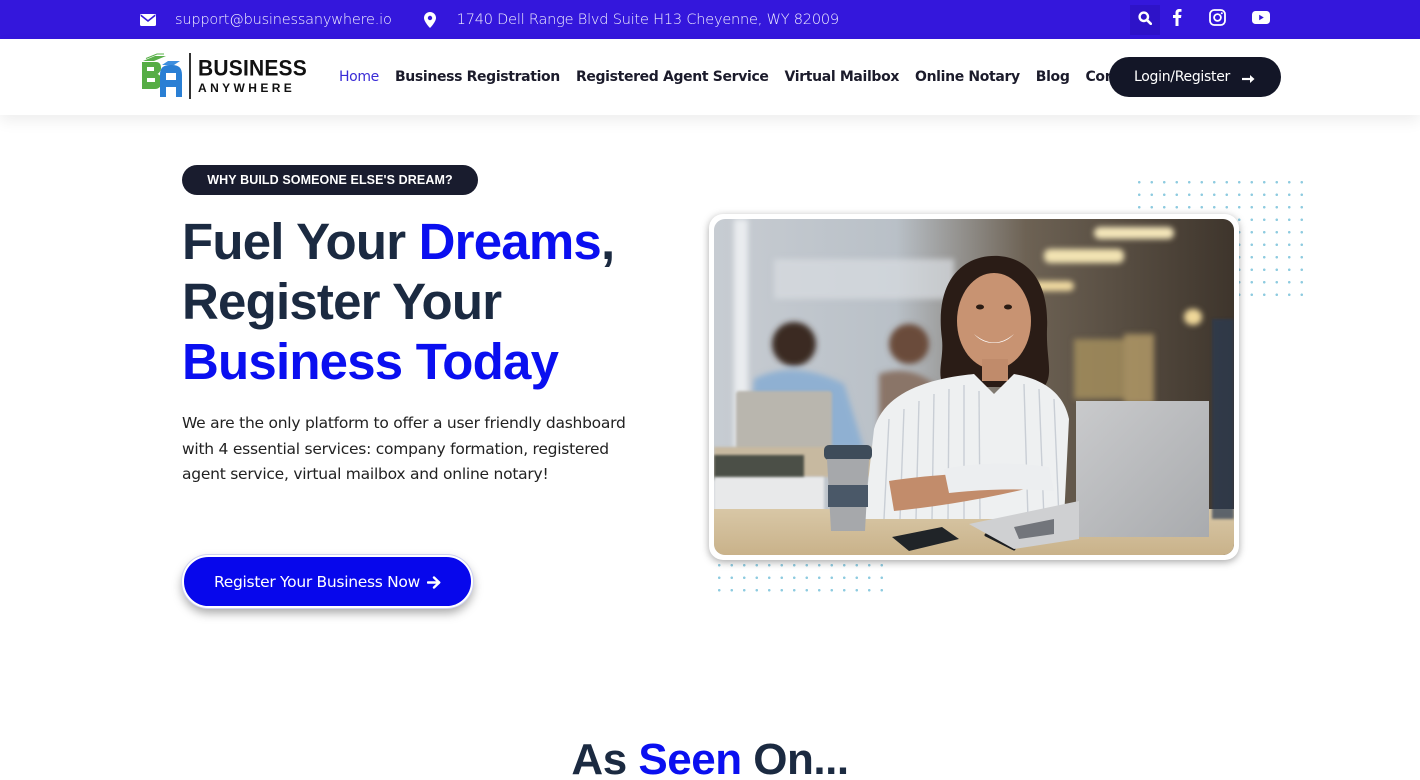 Image resolution: width=1420 pixels, height=780 pixels. I want to click on search-icon, so click(1145, 20).